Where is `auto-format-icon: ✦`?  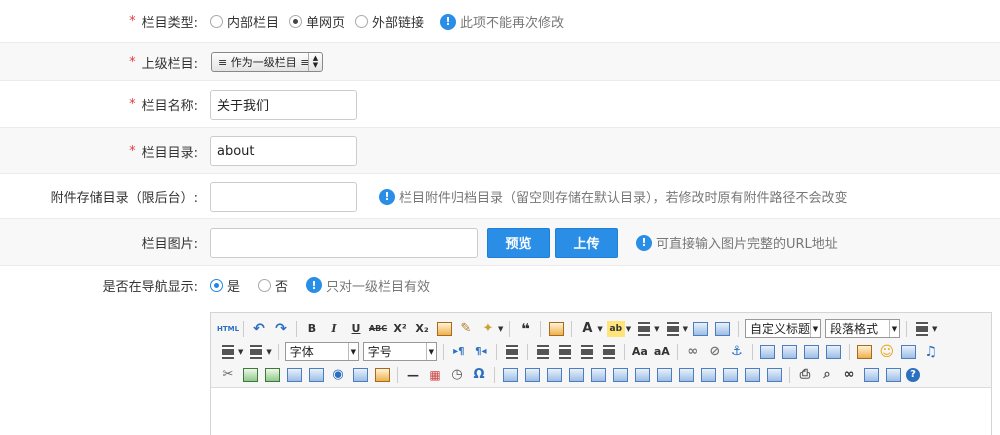 auto-format-icon: ✦ is located at coordinates (488, 329).